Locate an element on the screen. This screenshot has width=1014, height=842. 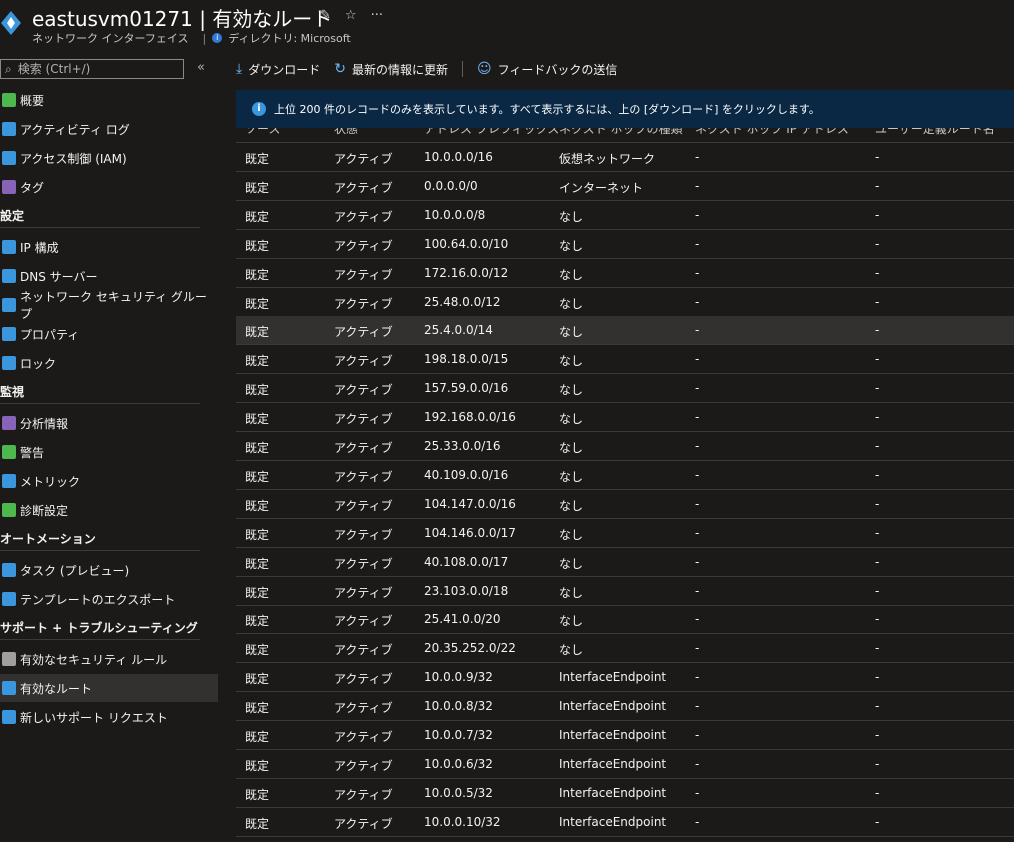
table-row: 既定 アクティブ 104.146.0.0/17 なし - - is located at coordinates (625, 533).